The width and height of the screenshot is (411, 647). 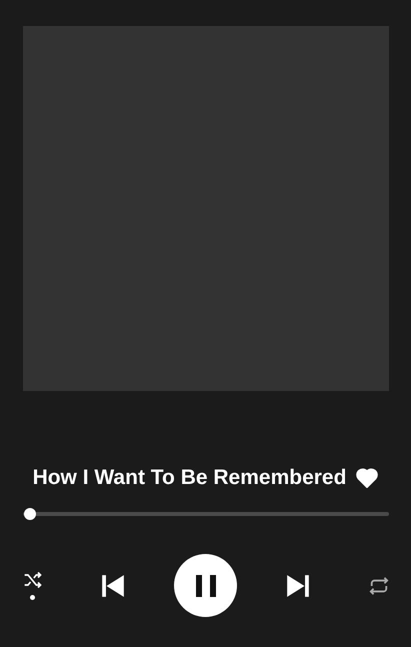 I want to click on active-dot, so click(x=32, y=597).